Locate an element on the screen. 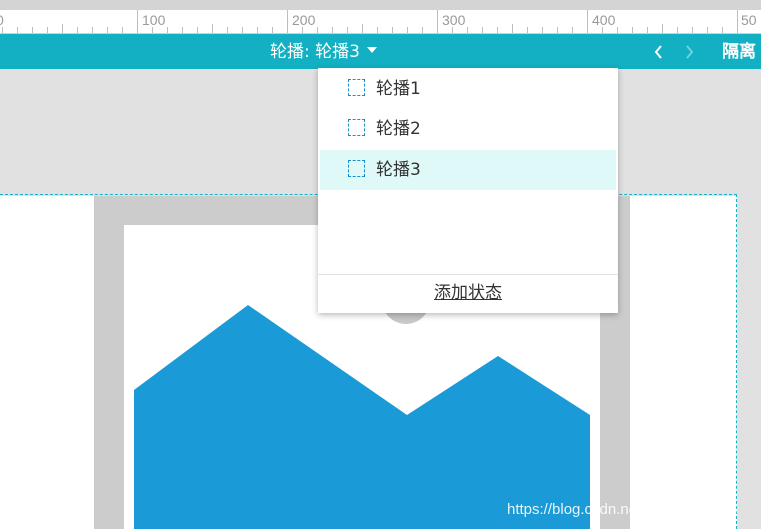 This screenshot has height=529, width=761. state-item-label: 轮播1 is located at coordinates (398, 89).